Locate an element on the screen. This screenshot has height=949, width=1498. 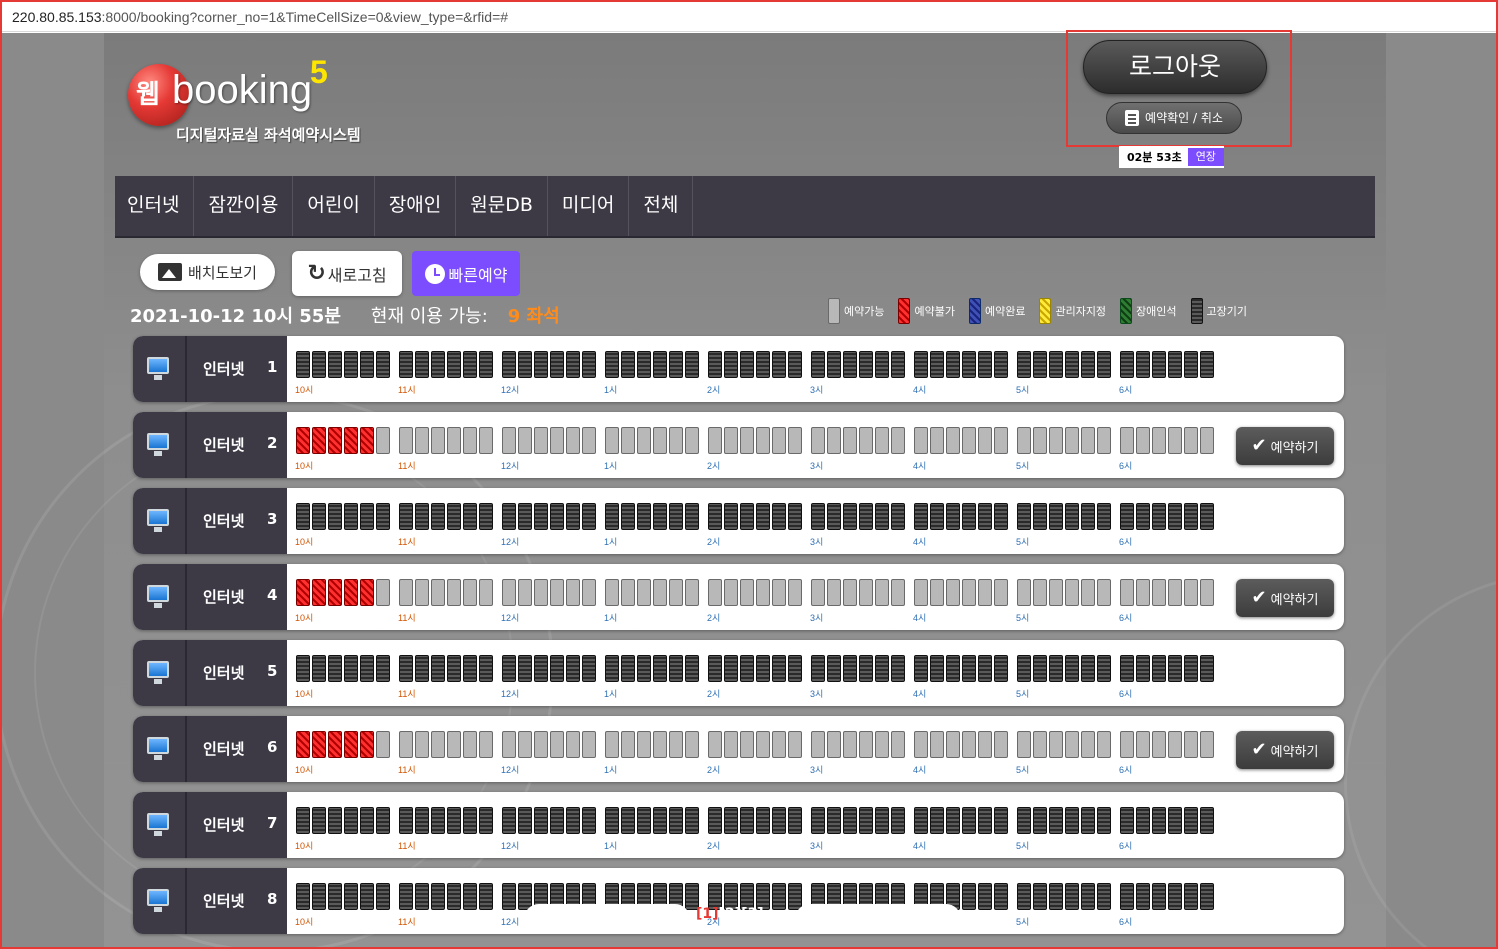
nav-tab-1: 잠깐이용 is located at coordinates (244, 206).